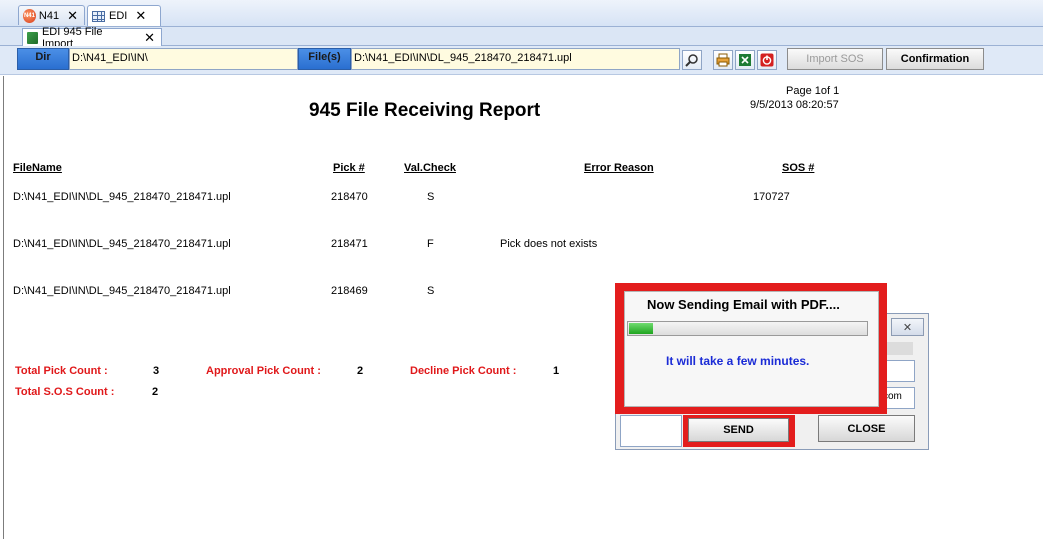  I want to click on row-pick: 218471, so click(349, 244).